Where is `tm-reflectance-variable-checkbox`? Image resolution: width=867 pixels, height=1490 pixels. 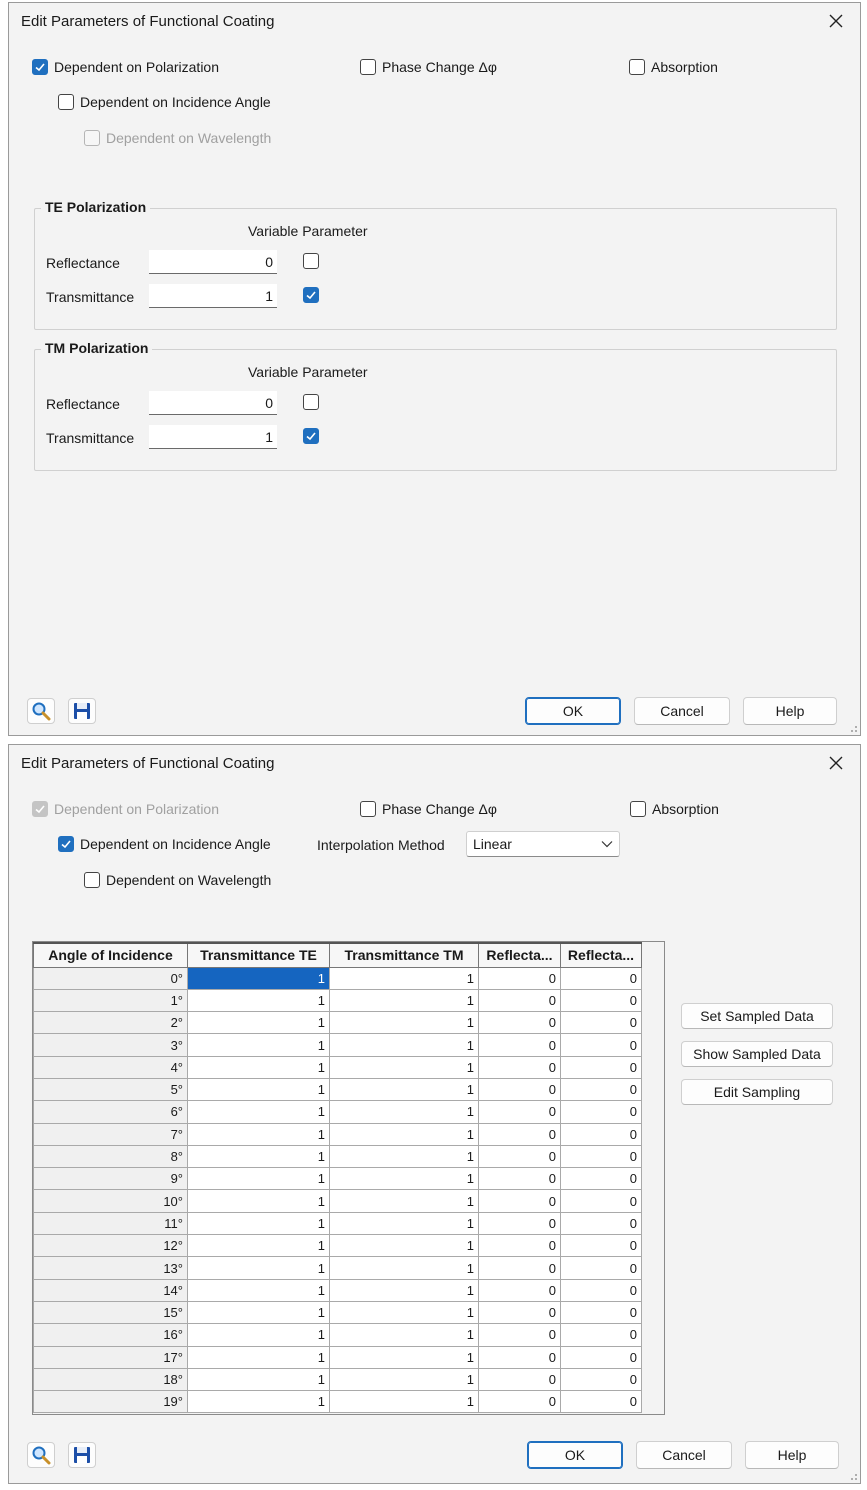
tm-reflectance-variable-checkbox is located at coordinates (314, 402).